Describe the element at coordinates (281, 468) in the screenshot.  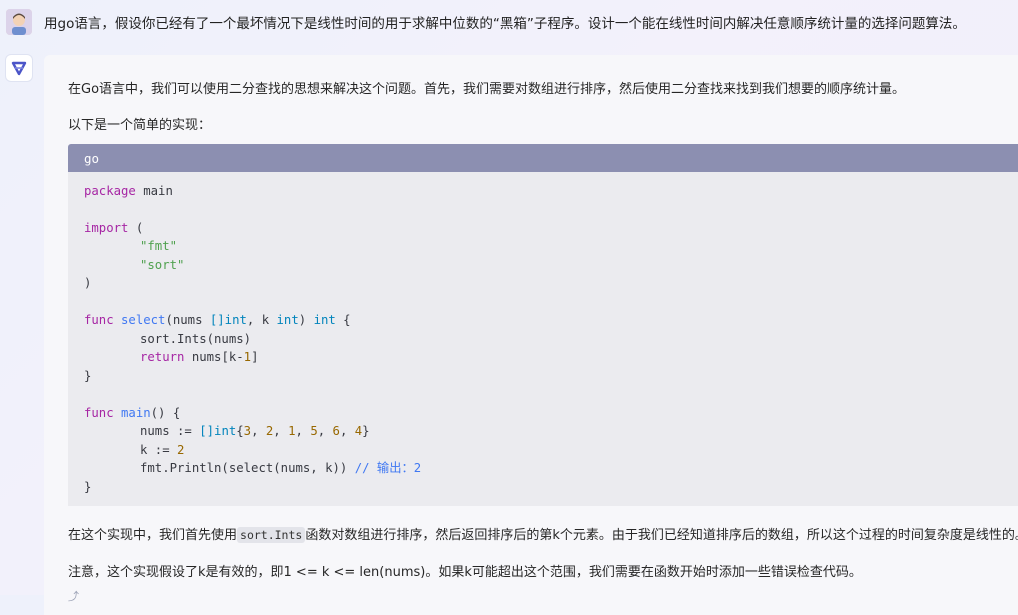
I see `code-line: fmt.Println(select(nums, k)) // 输出：2` at that location.